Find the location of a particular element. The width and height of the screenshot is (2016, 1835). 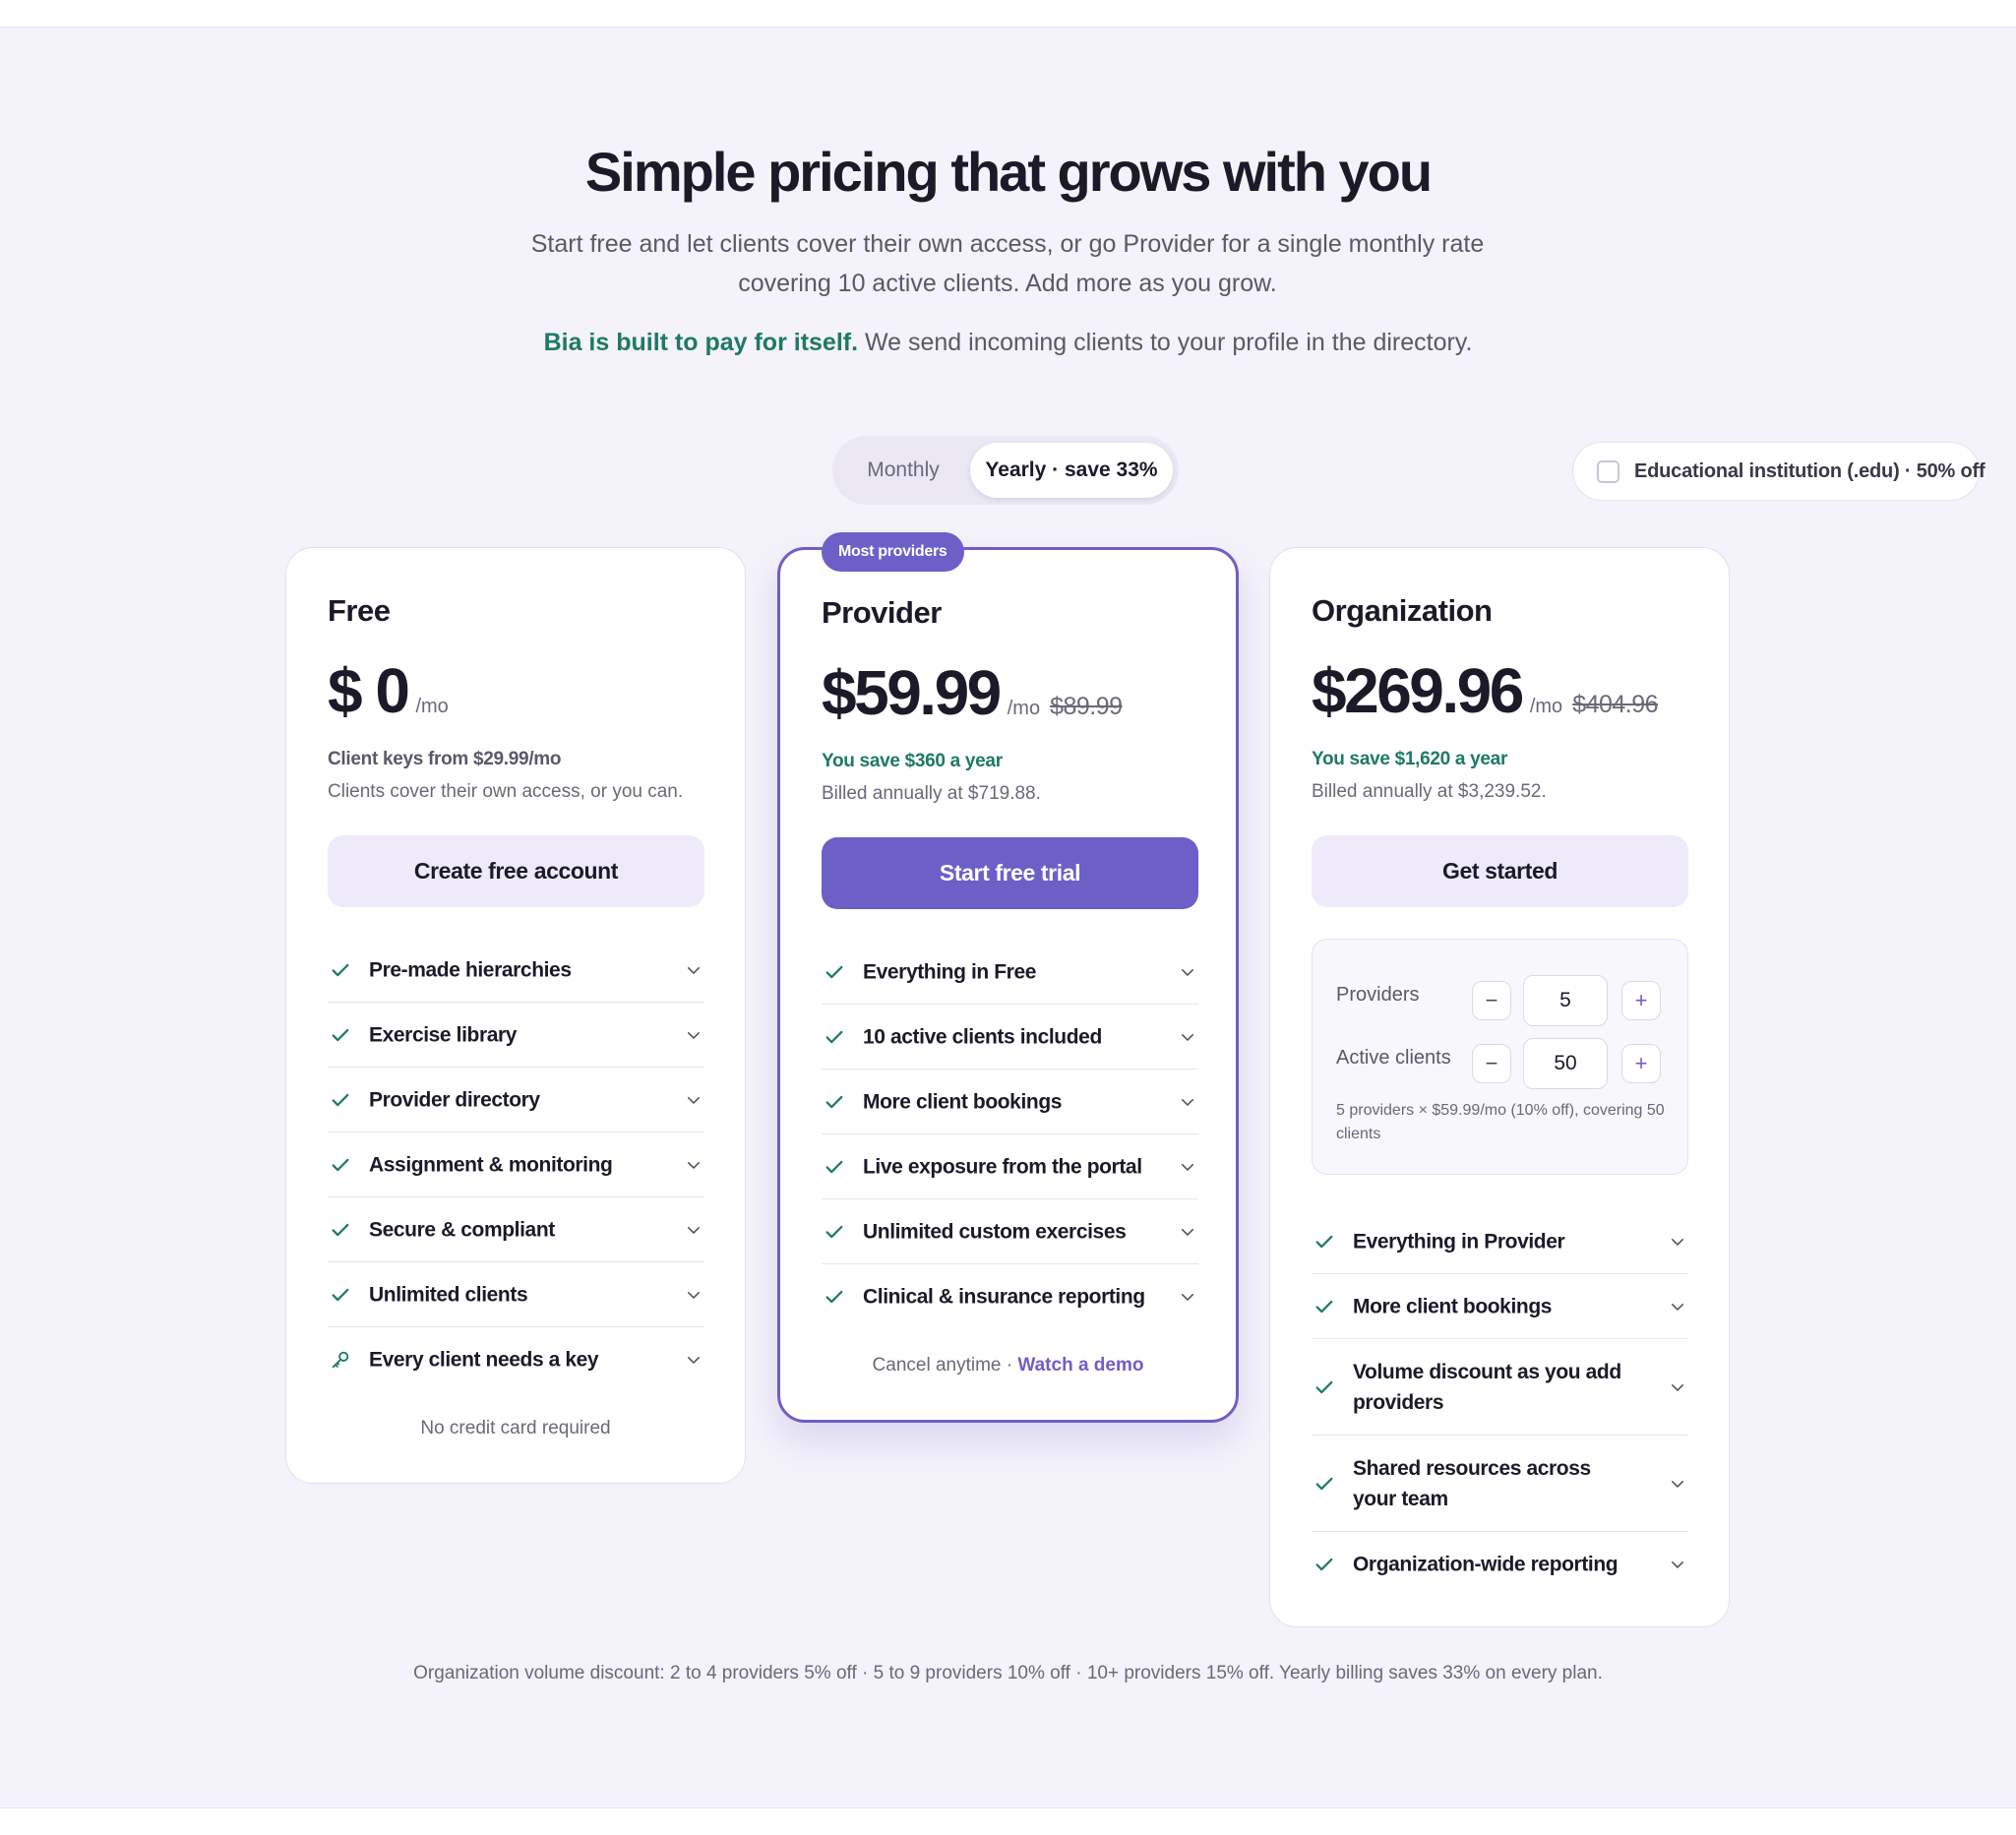

clients-value: 50 is located at coordinates (1565, 1064).